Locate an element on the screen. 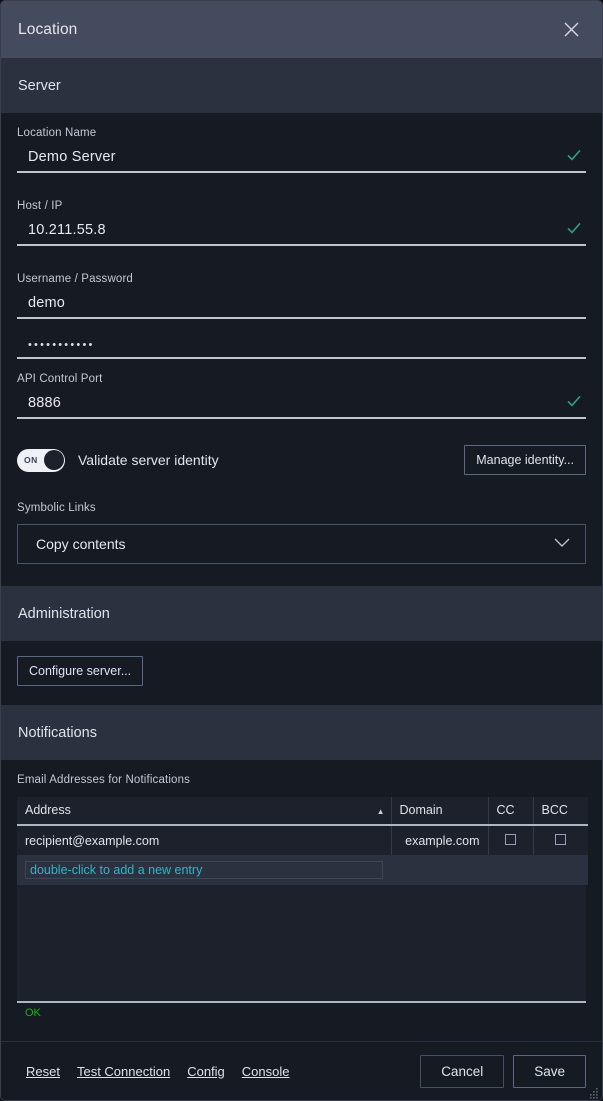 The width and height of the screenshot is (603, 1101). resize-grip is located at coordinates (593, 1092).